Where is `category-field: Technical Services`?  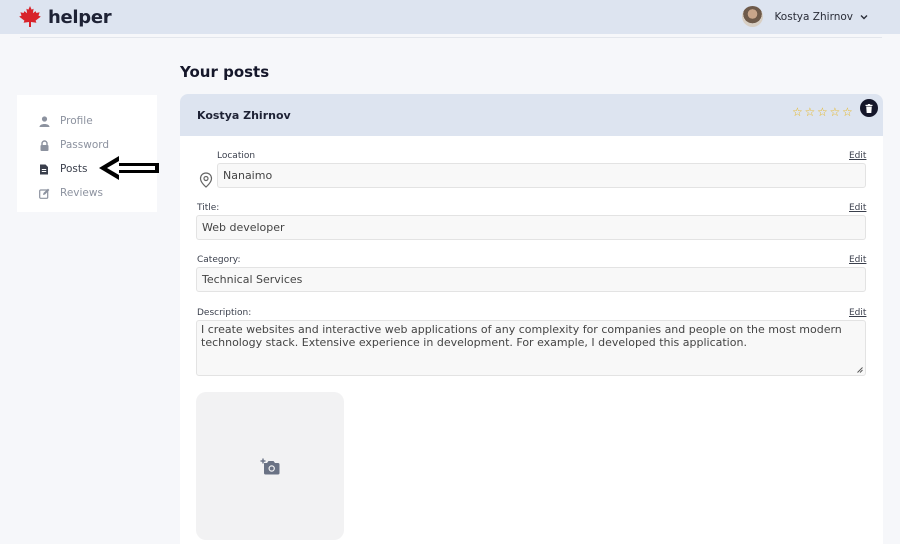
category-field: Technical Services is located at coordinates (531, 279).